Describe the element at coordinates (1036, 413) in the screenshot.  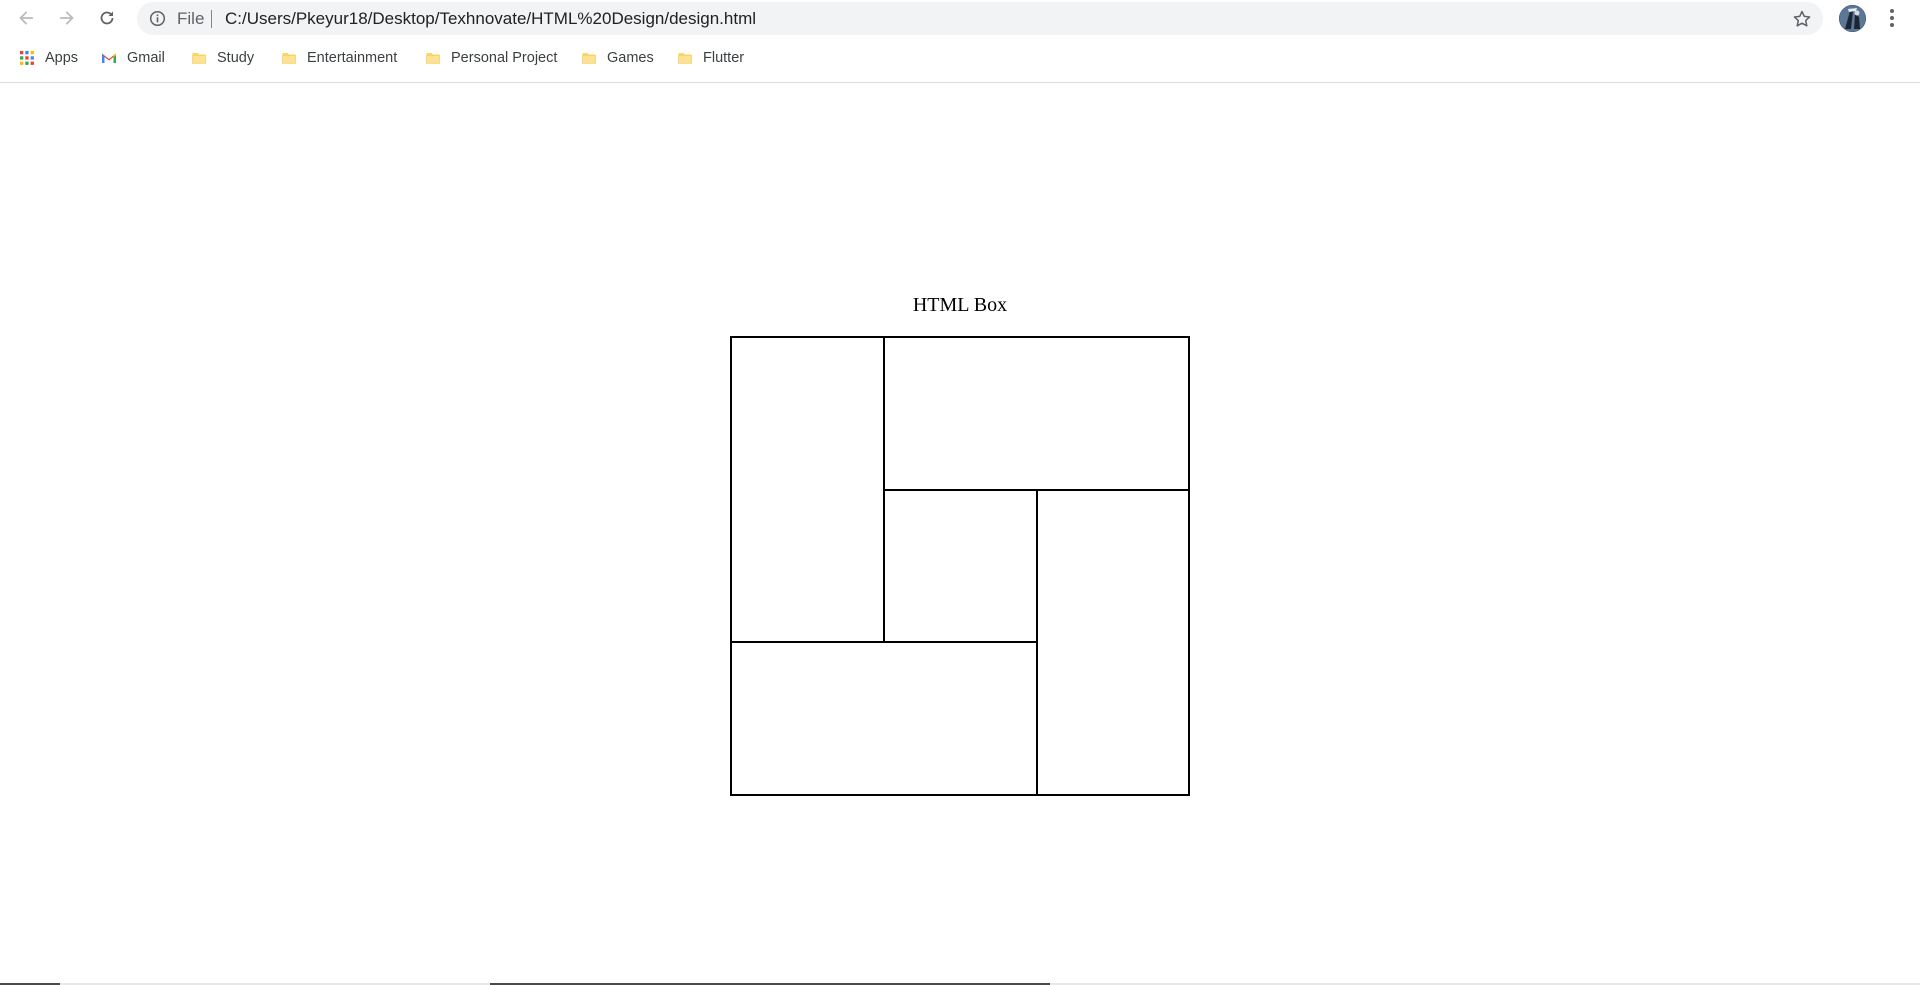
I see `box-cell-top-right` at that location.